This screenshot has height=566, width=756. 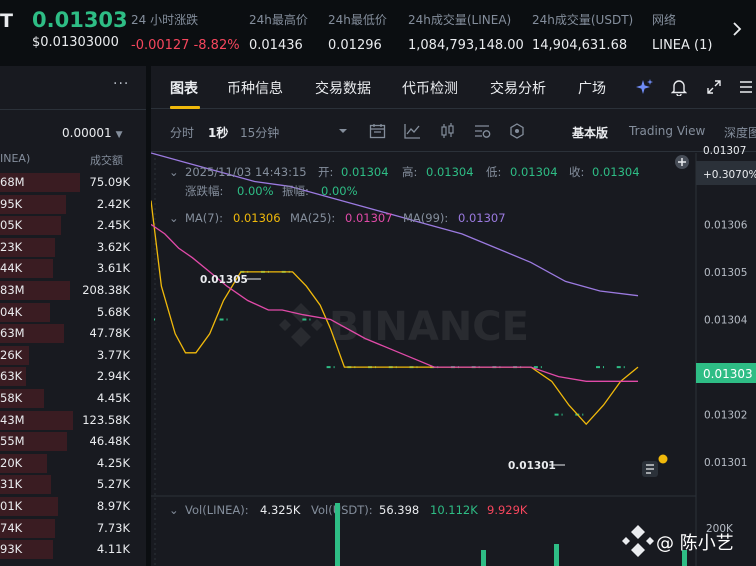 I want to click on ask-amount: 74K, so click(x=11, y=527).